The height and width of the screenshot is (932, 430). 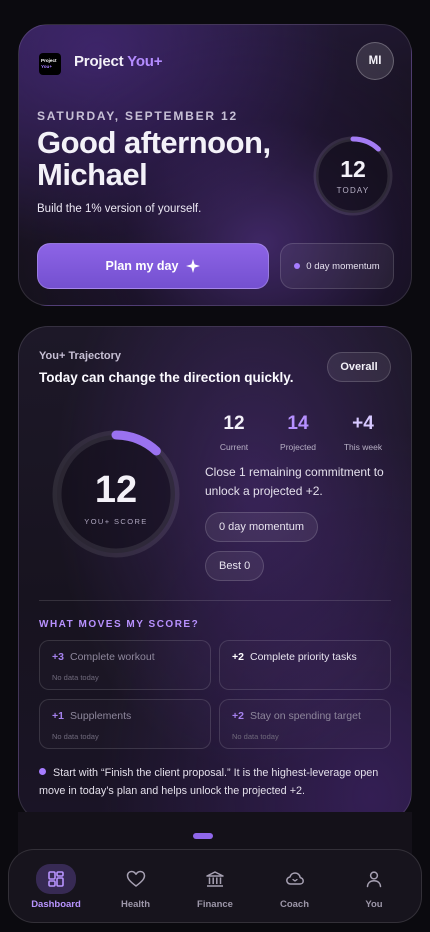 What do you see at coordinates (305, 724) in the screenshot?
I see `move-item-spending: +2 Stay on spending target No data today` at bounding box center [305, 724].